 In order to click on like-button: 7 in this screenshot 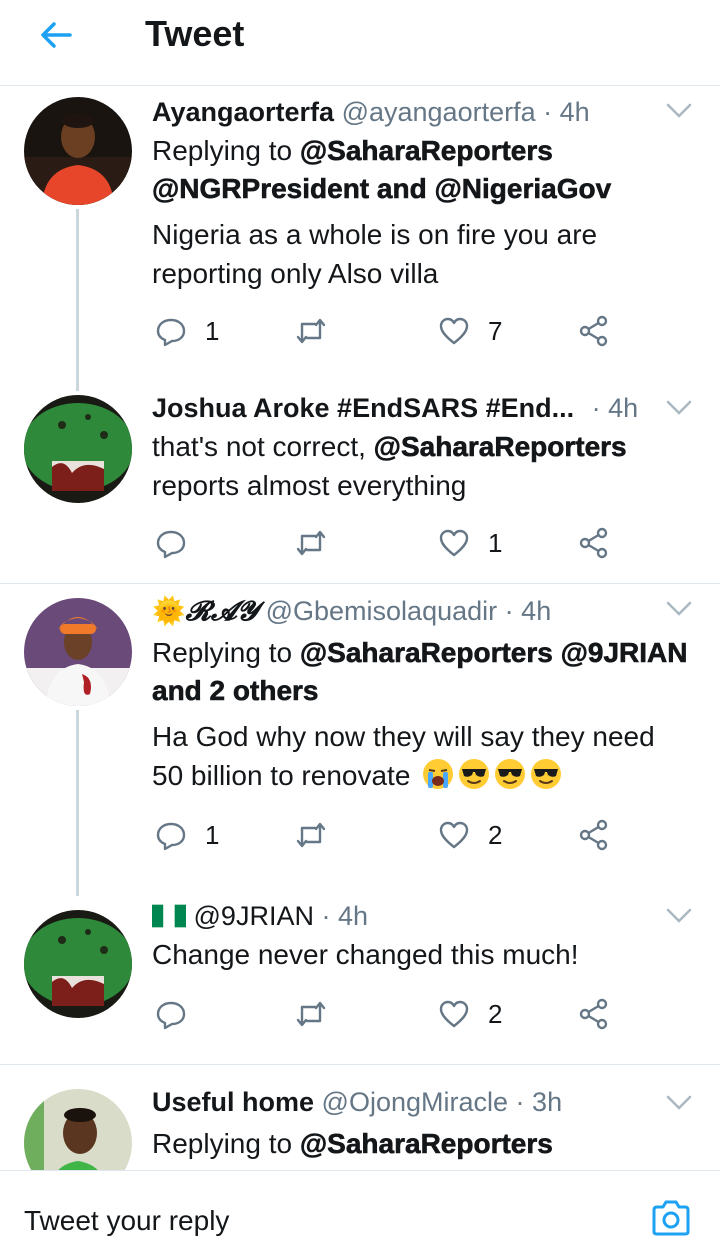, I will do `click(470, 331)`.